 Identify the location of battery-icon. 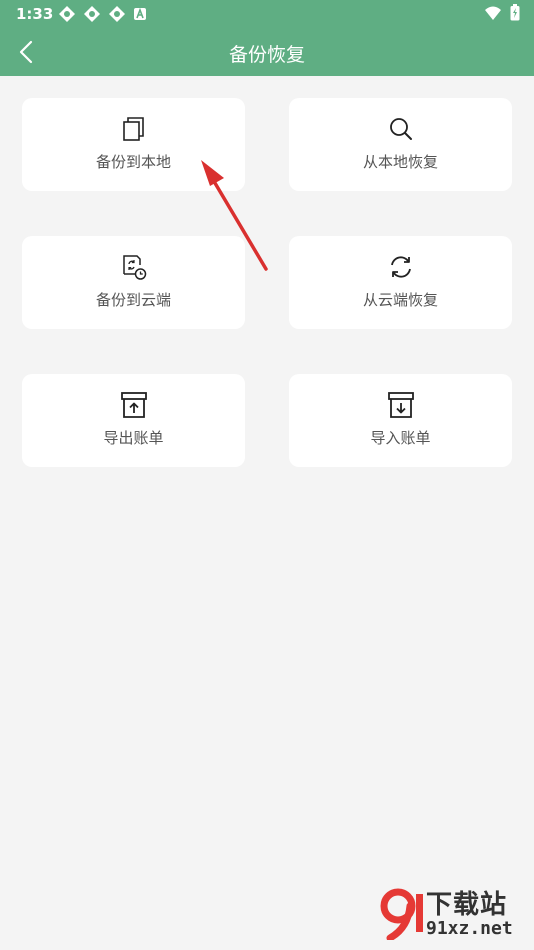
(515, 12).